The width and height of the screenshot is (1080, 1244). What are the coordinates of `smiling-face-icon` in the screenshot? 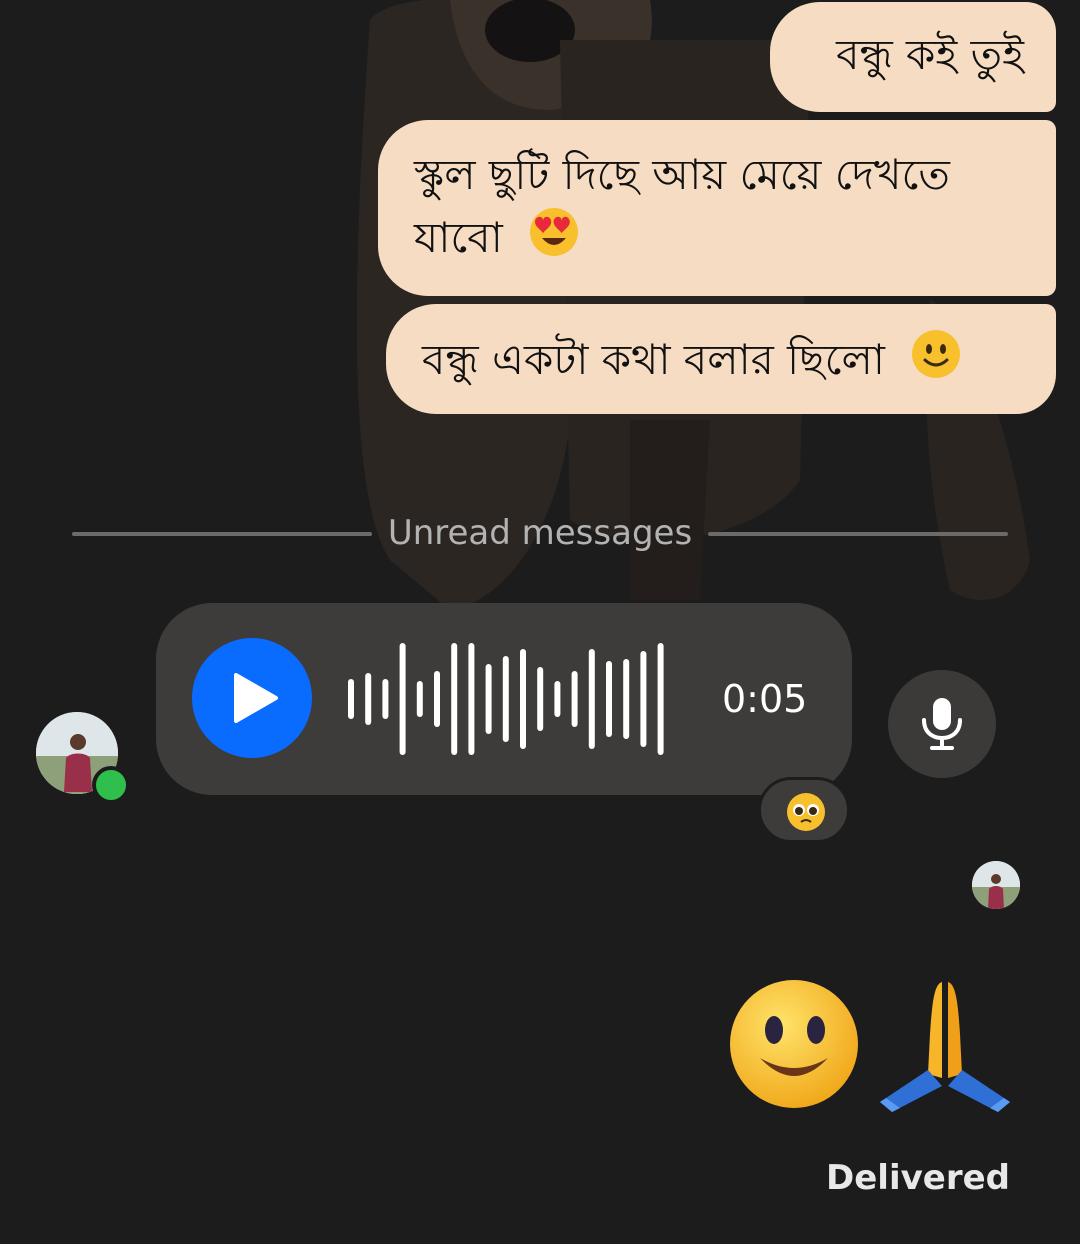 It's located at (794, 1044).